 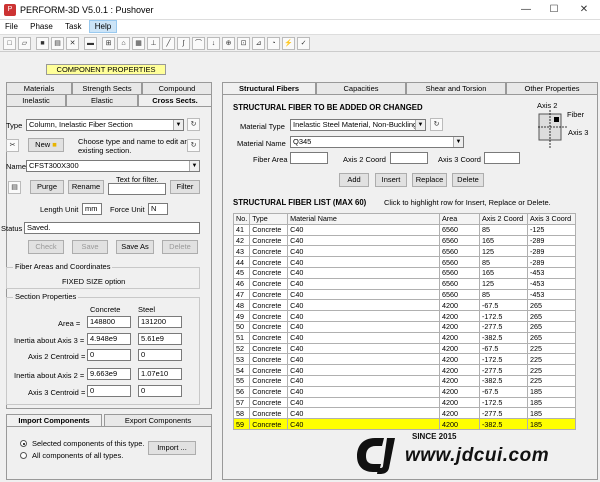 I want to click on cell-axis2: -382.5, so click(x=503, y=337).